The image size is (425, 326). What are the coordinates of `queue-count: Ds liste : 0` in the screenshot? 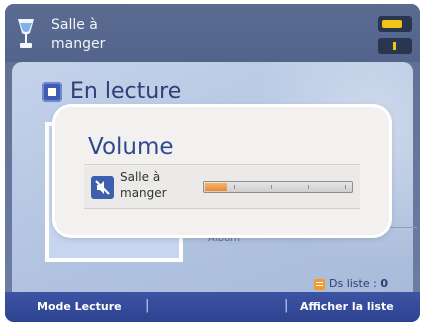 It's located at (358, 283).